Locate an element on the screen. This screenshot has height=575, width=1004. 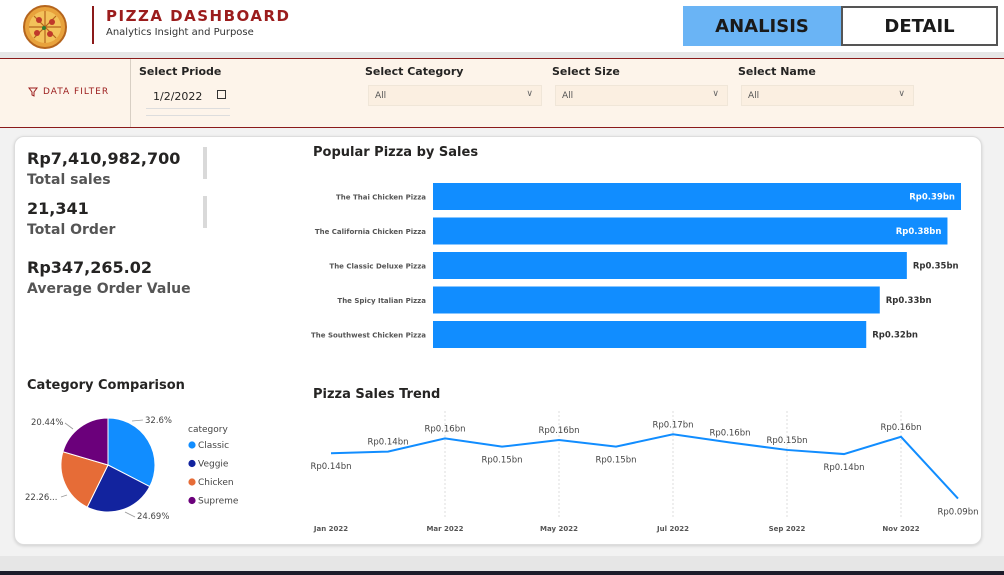
size-select-value: All is located at coordinates (568, 95).